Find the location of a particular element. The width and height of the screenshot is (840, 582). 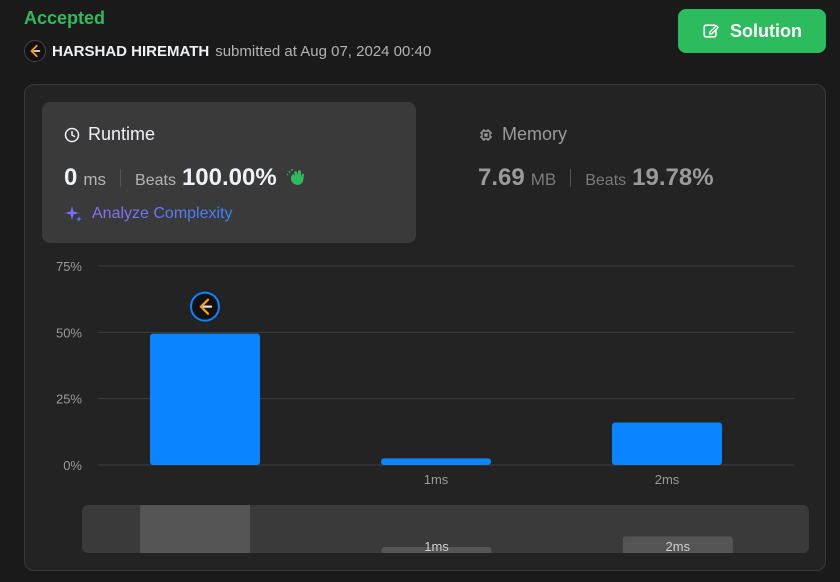

solution-button: Solution is located at coordinates (752, 31).